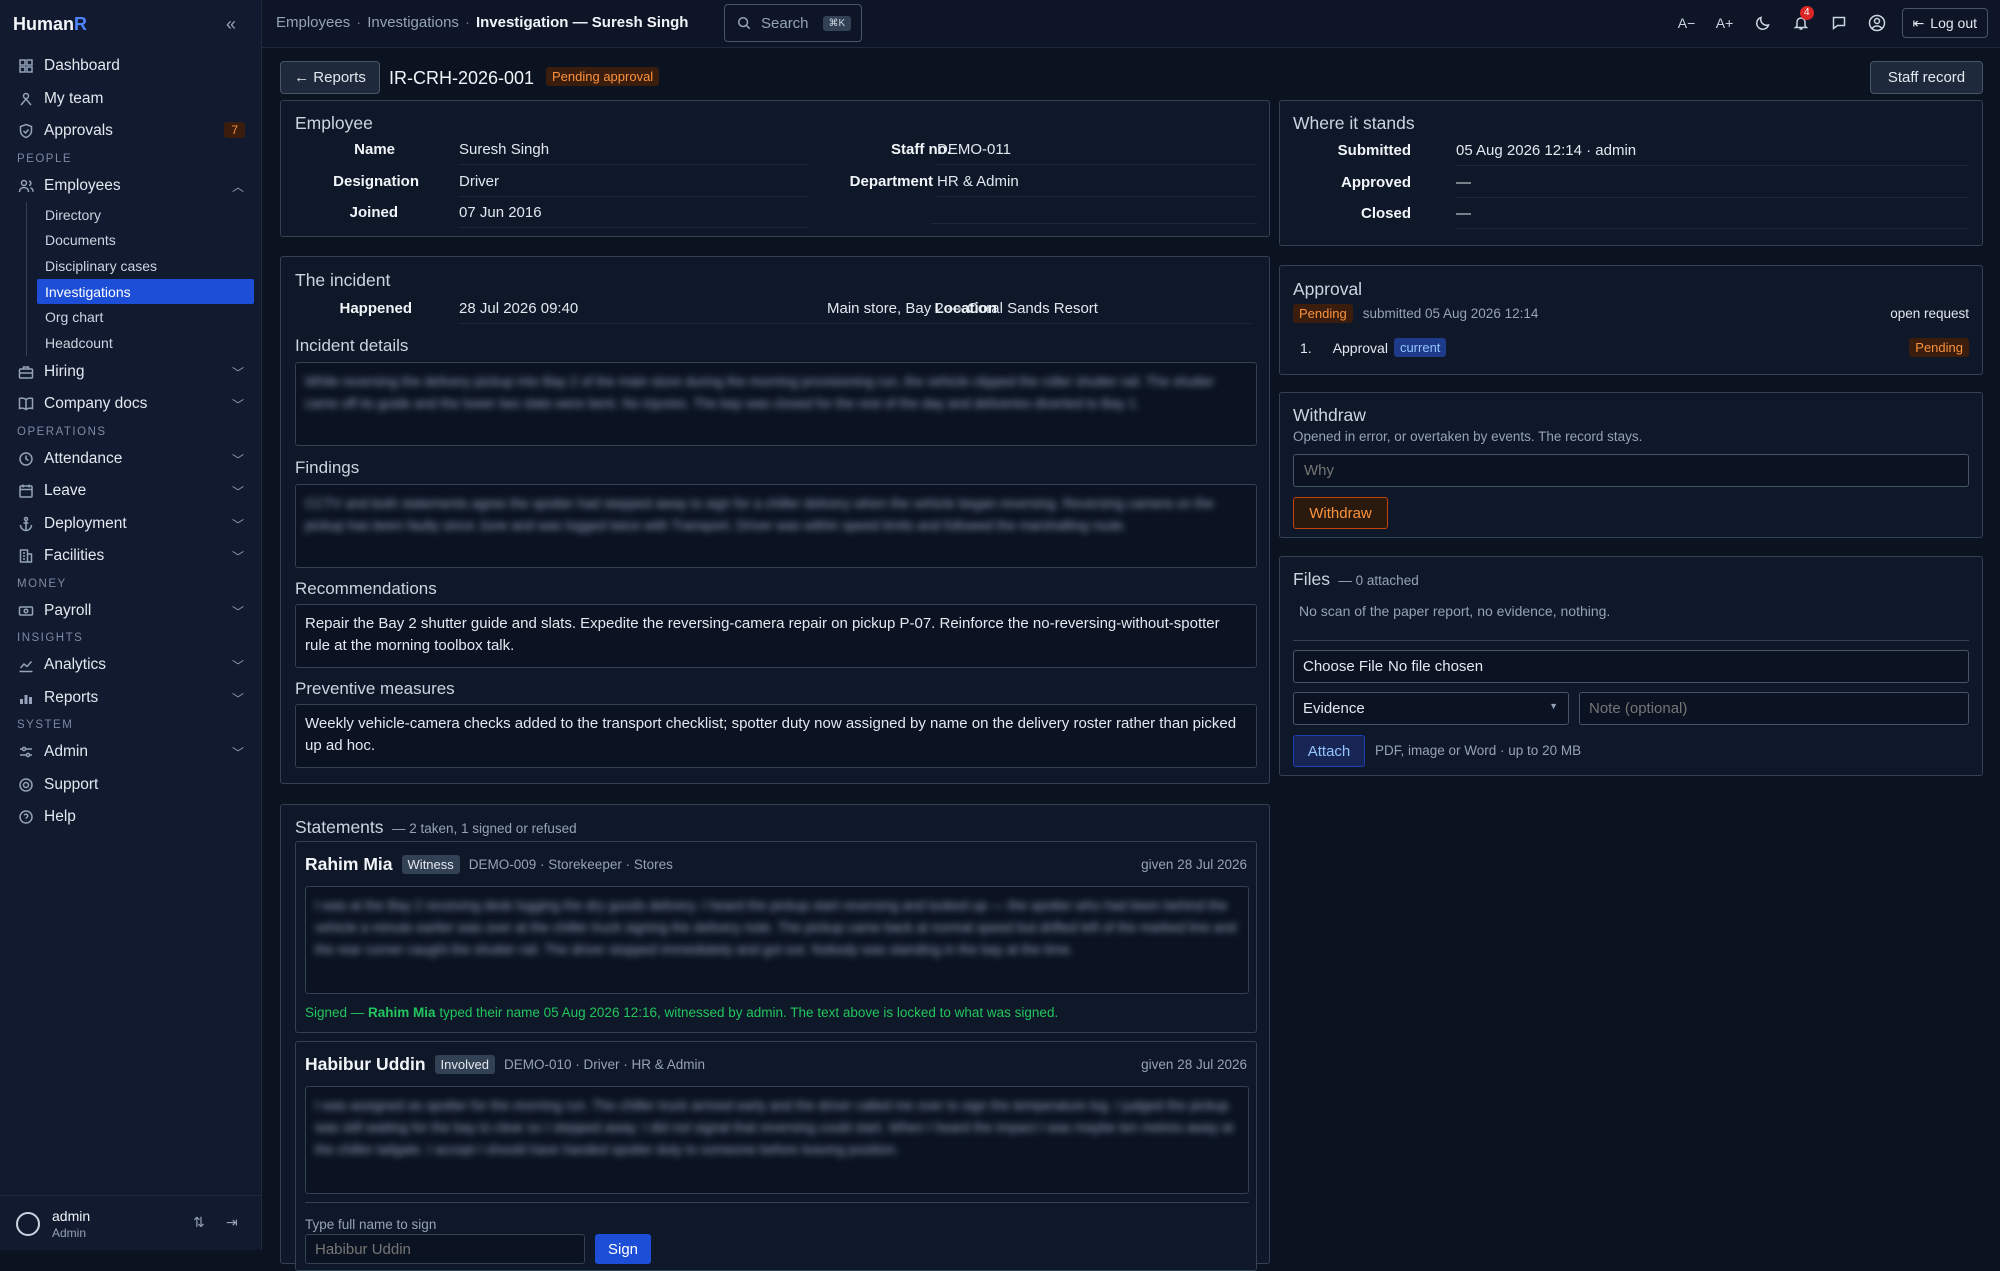 This screenshot has width=2000, height=1271. What do you see at coordinates (78, 131) in the screenshot?
I see `sidebar-item-label: Approvals` at bounding box center [78, 131].